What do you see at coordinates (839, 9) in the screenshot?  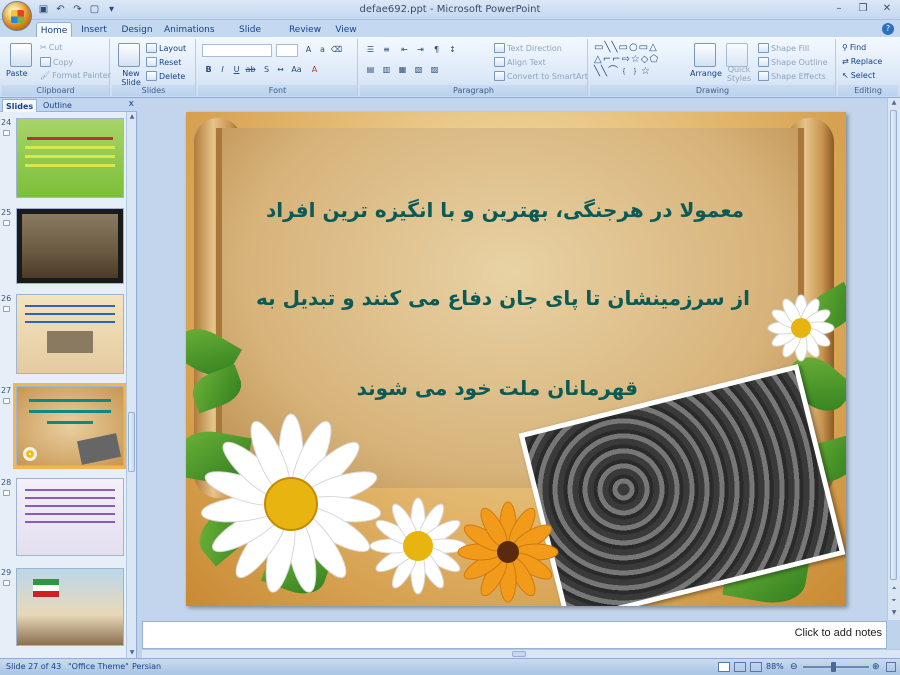 I see `minimize-button: –` at bounding box center [839, 9].